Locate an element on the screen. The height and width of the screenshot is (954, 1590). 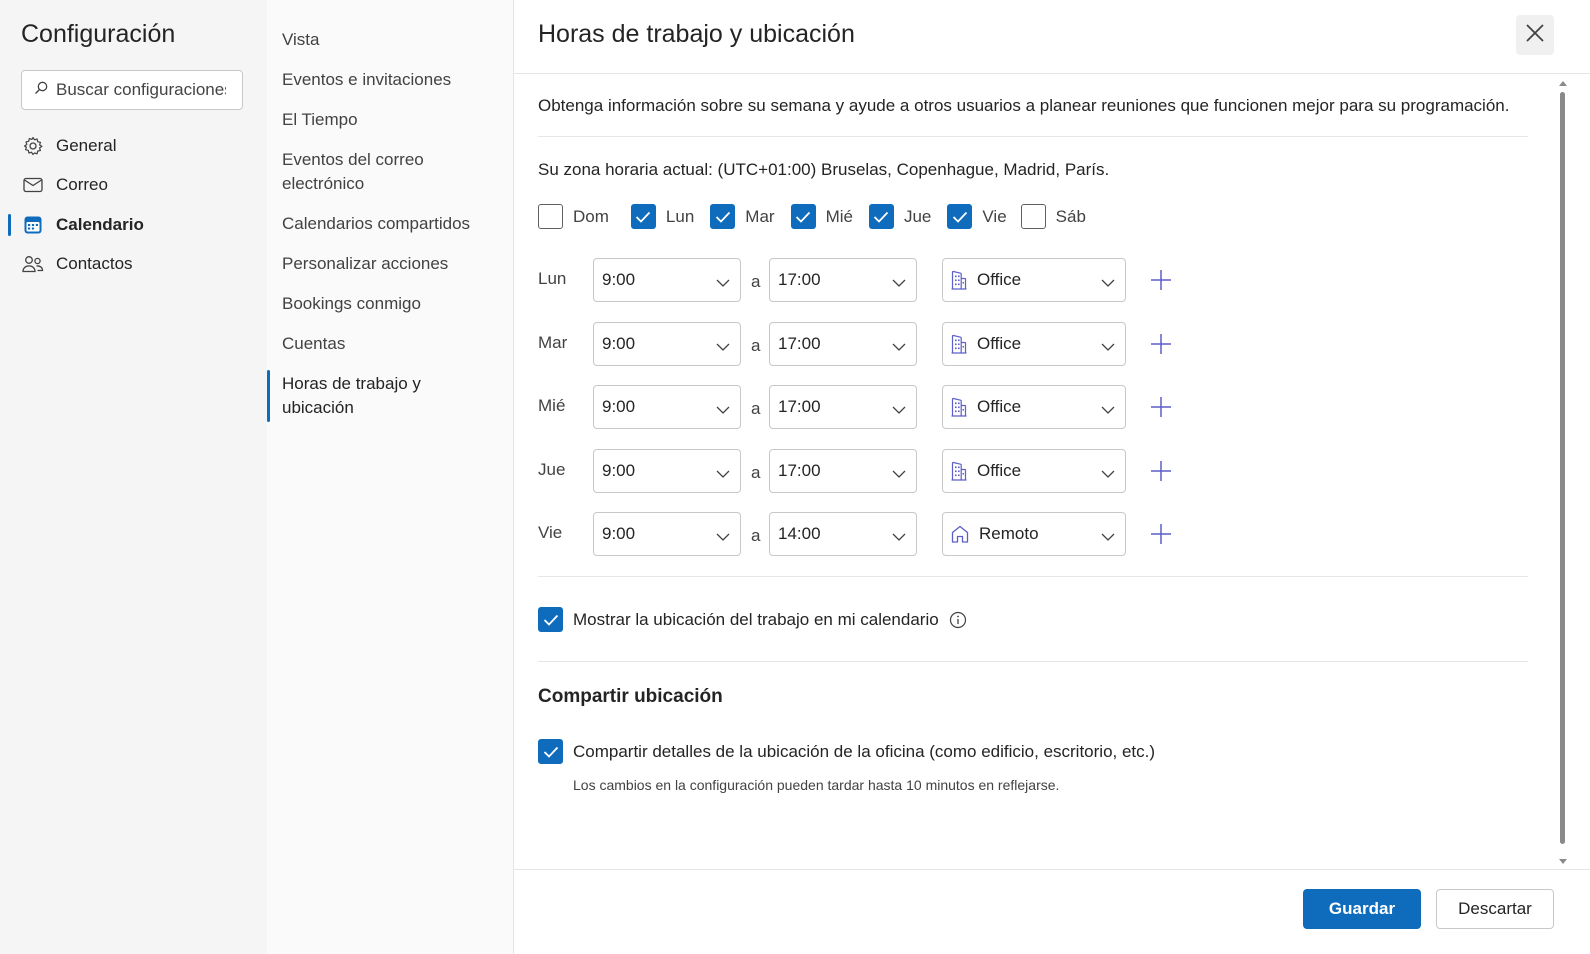
schedule-day-label: Lun is located at coordinates (552, 278).